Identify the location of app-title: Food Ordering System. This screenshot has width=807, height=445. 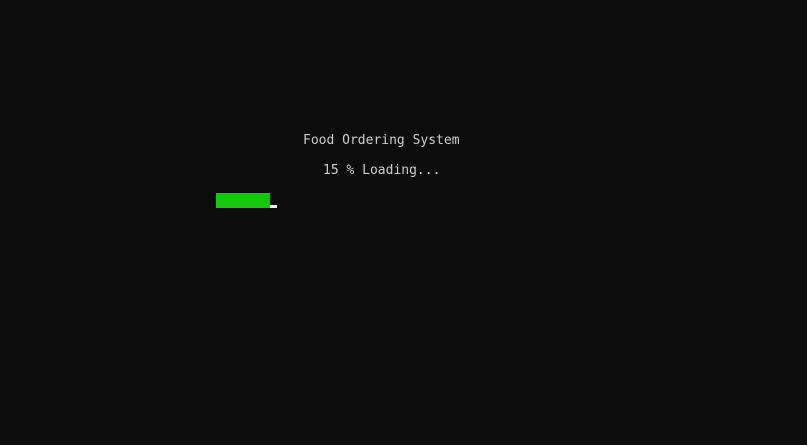
(381, 140).